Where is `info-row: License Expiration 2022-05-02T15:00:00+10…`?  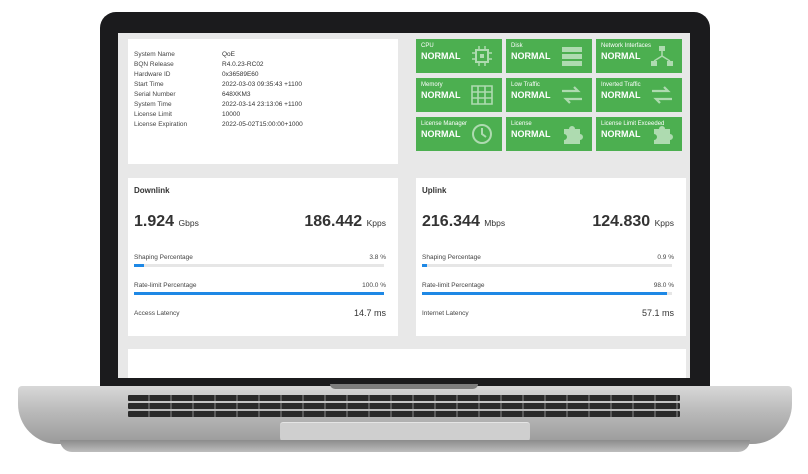 info-row: License Expiration 2022-05-02T15:00:00+10… is located at coordinates (218, 124).